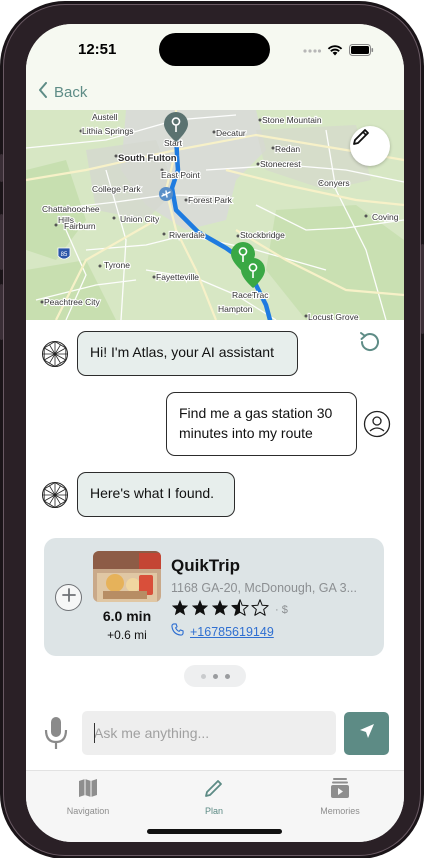  I want to click on volume-up-button, so click(1, 242).